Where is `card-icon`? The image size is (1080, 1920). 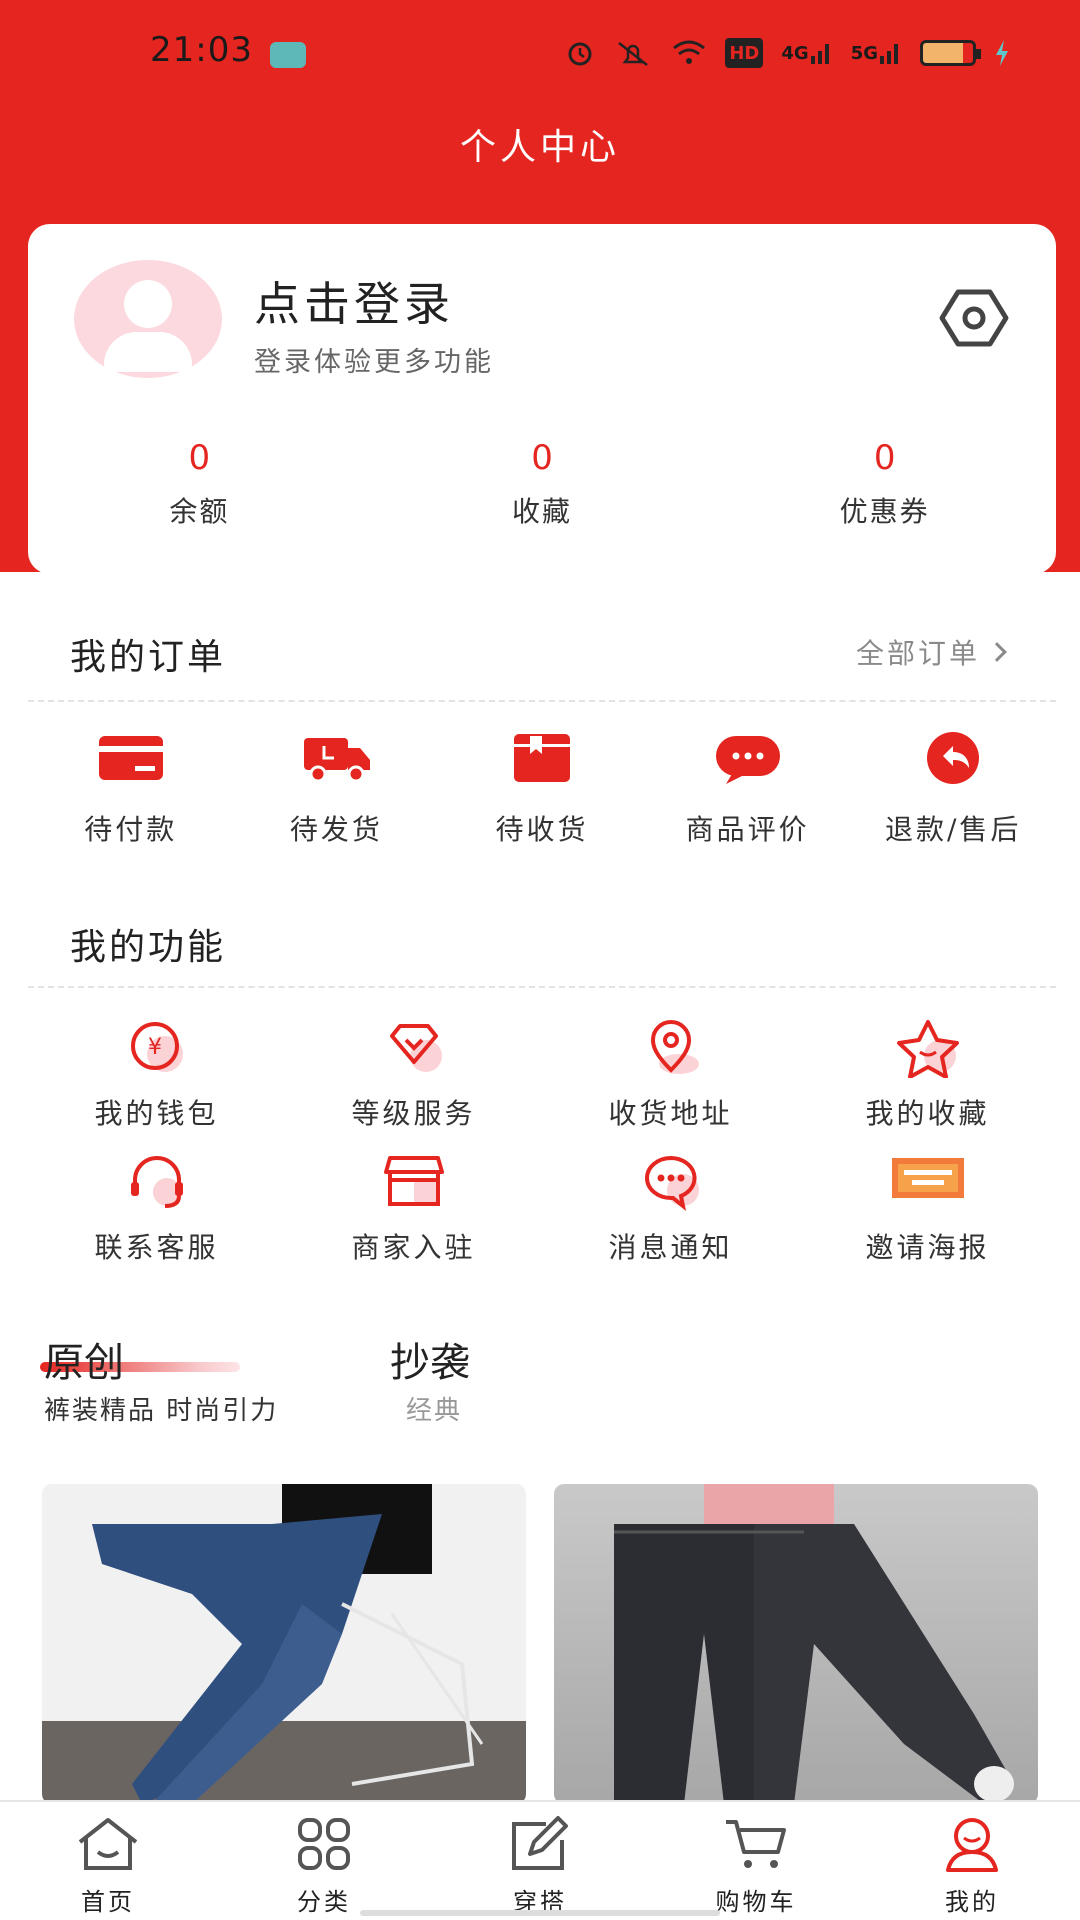 card-icon is located at coordinates (130, 758).